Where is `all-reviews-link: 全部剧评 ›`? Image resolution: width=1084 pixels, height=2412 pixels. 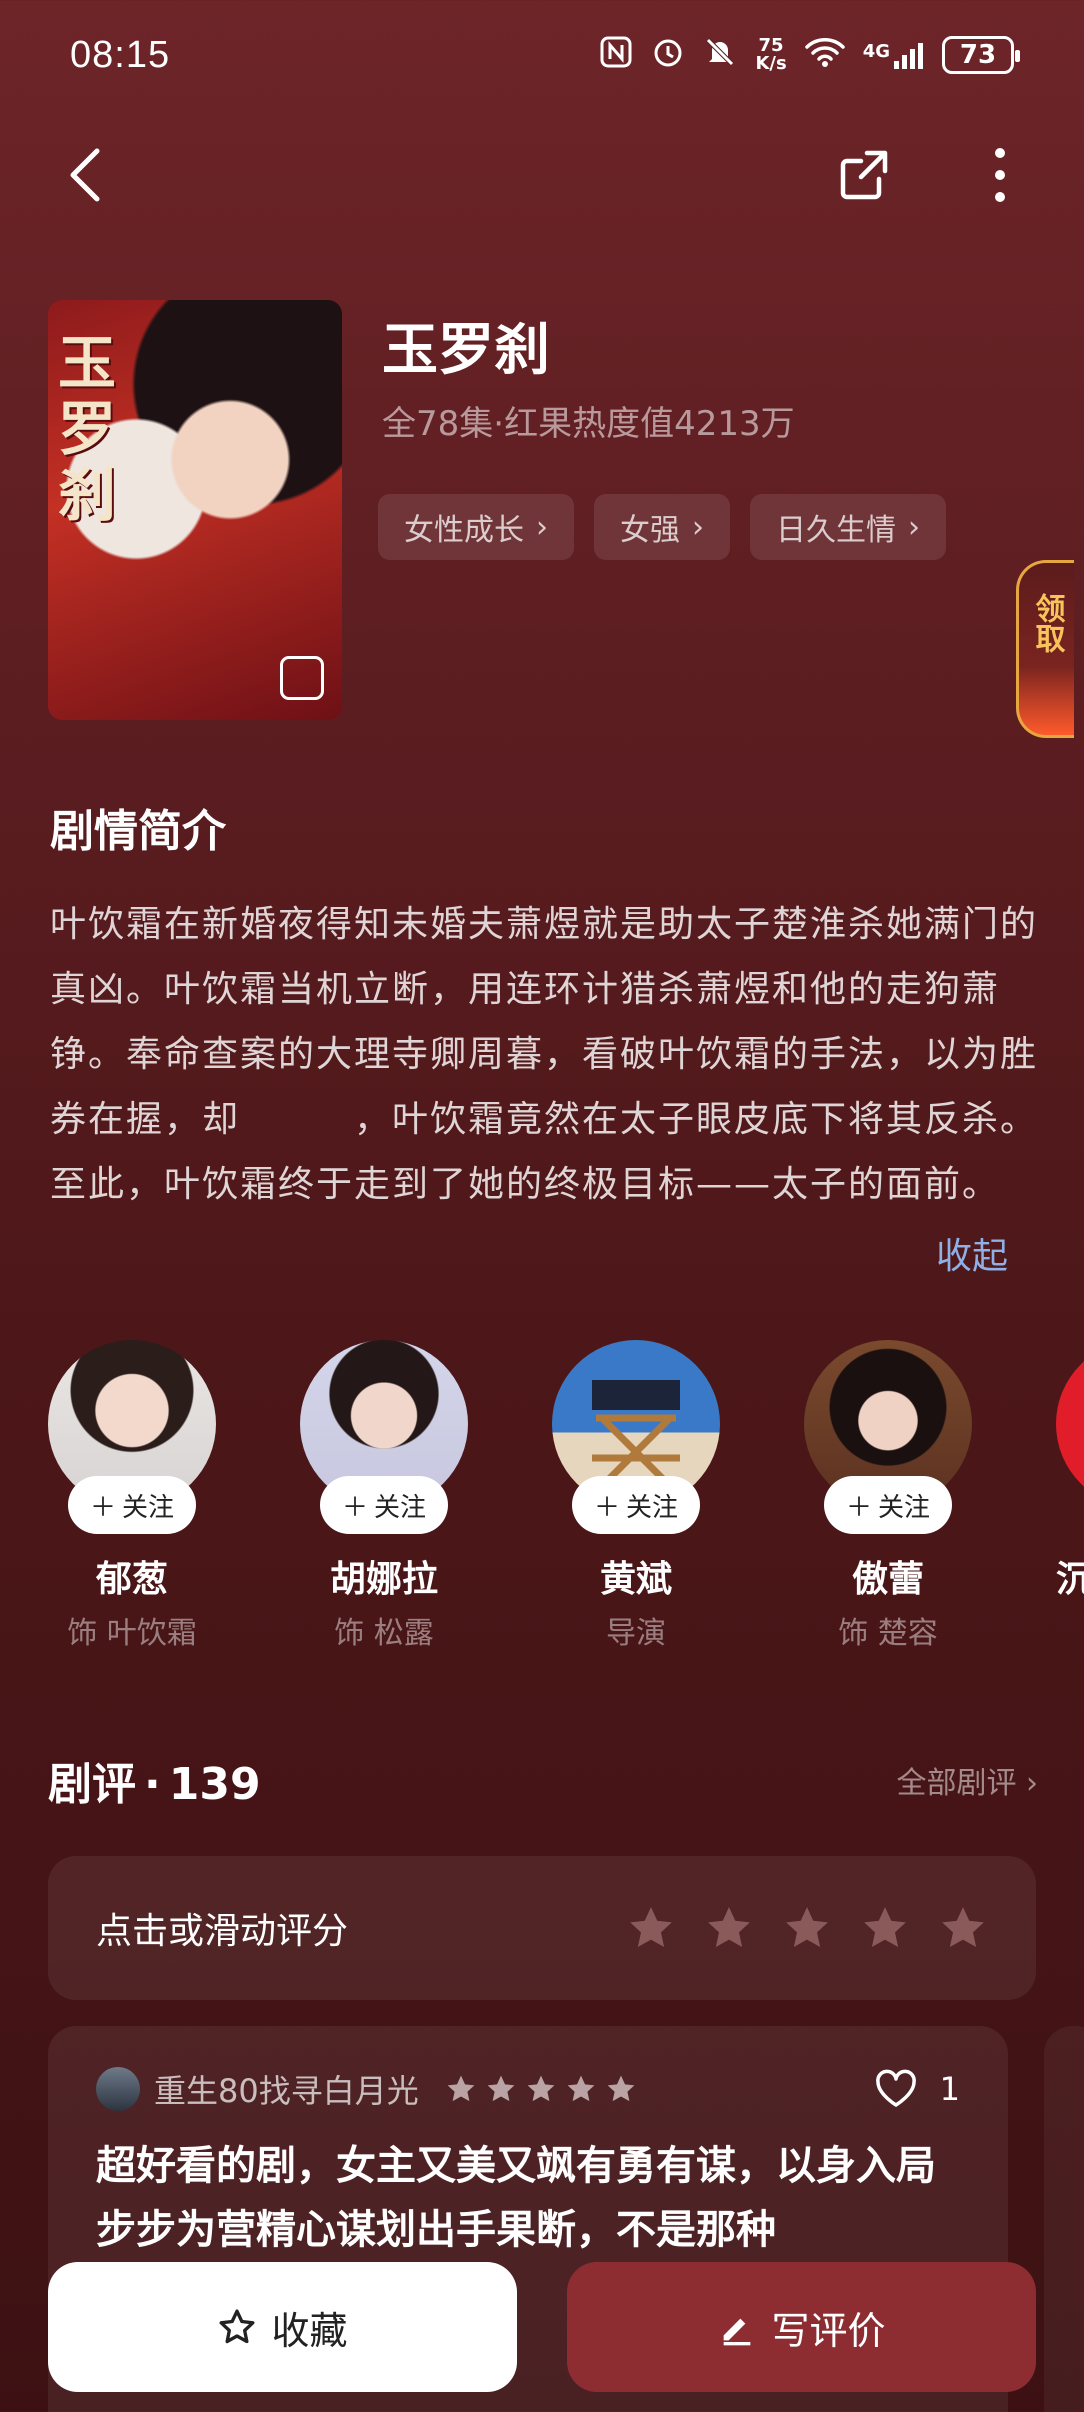 all-reviews-link: 全部剧评 › is located at coordinates (967, 1780).